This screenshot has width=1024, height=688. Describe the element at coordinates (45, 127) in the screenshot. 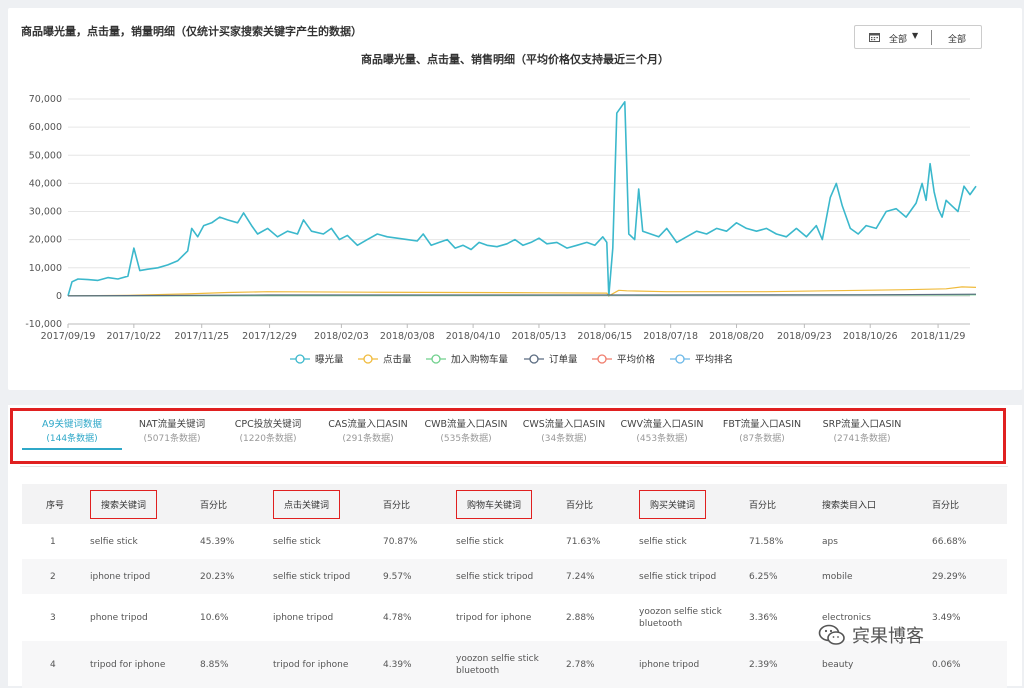

I see `y-tick-label: 60,000` at that location.